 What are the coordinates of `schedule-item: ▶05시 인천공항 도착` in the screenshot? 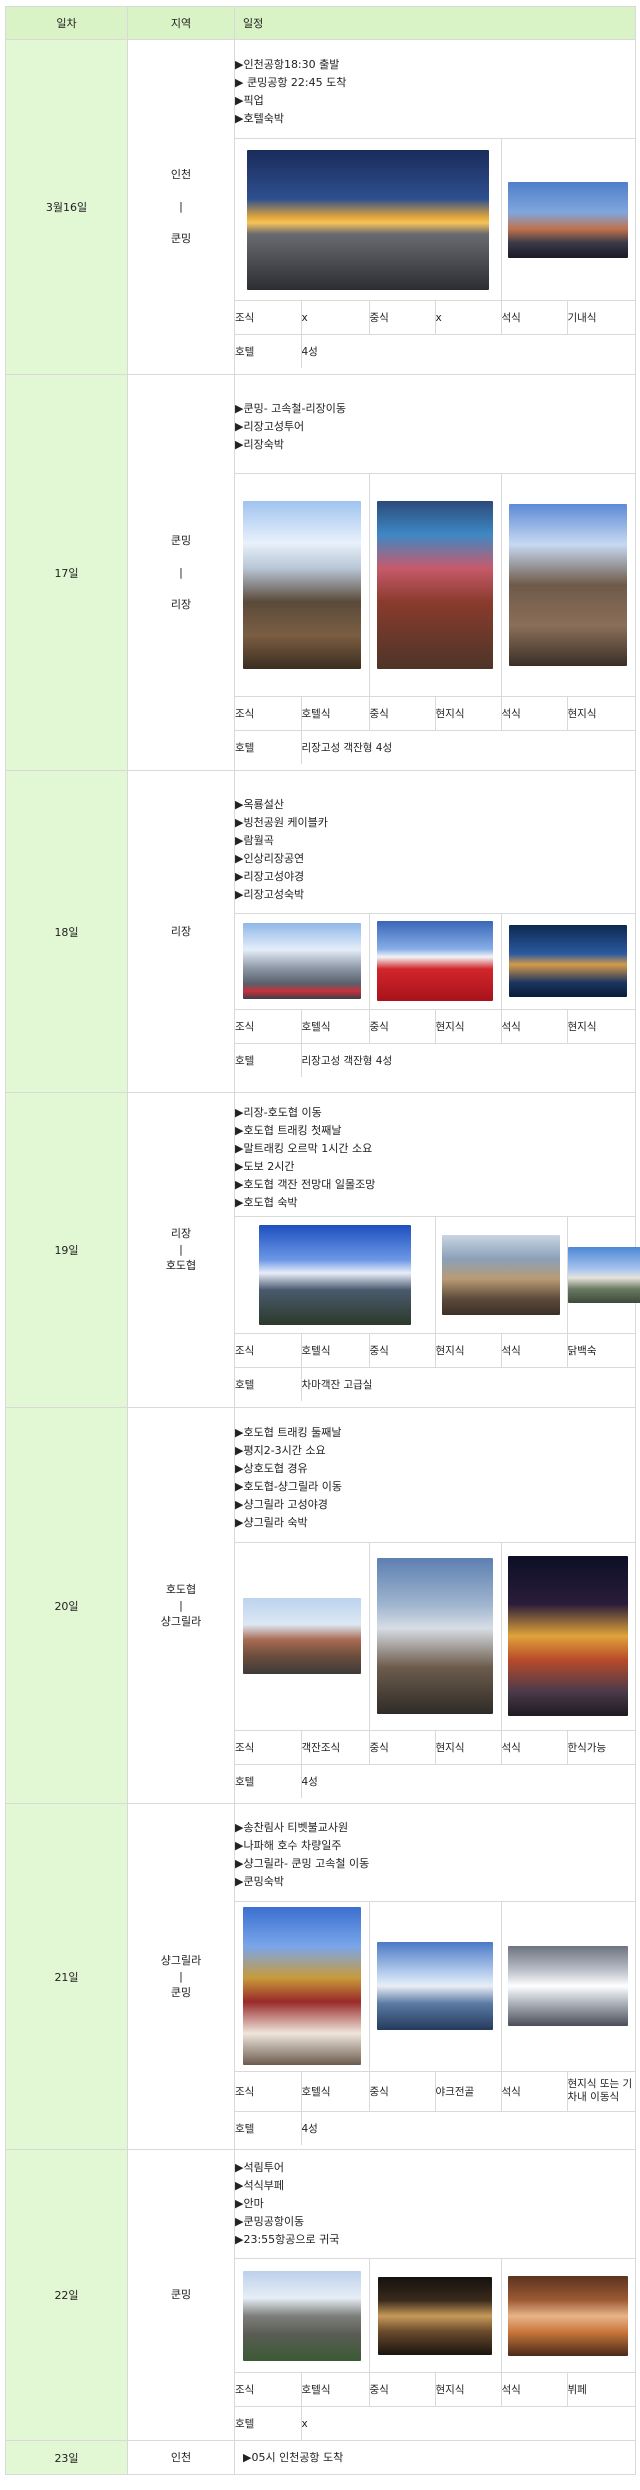 It's located at (435, 2458).